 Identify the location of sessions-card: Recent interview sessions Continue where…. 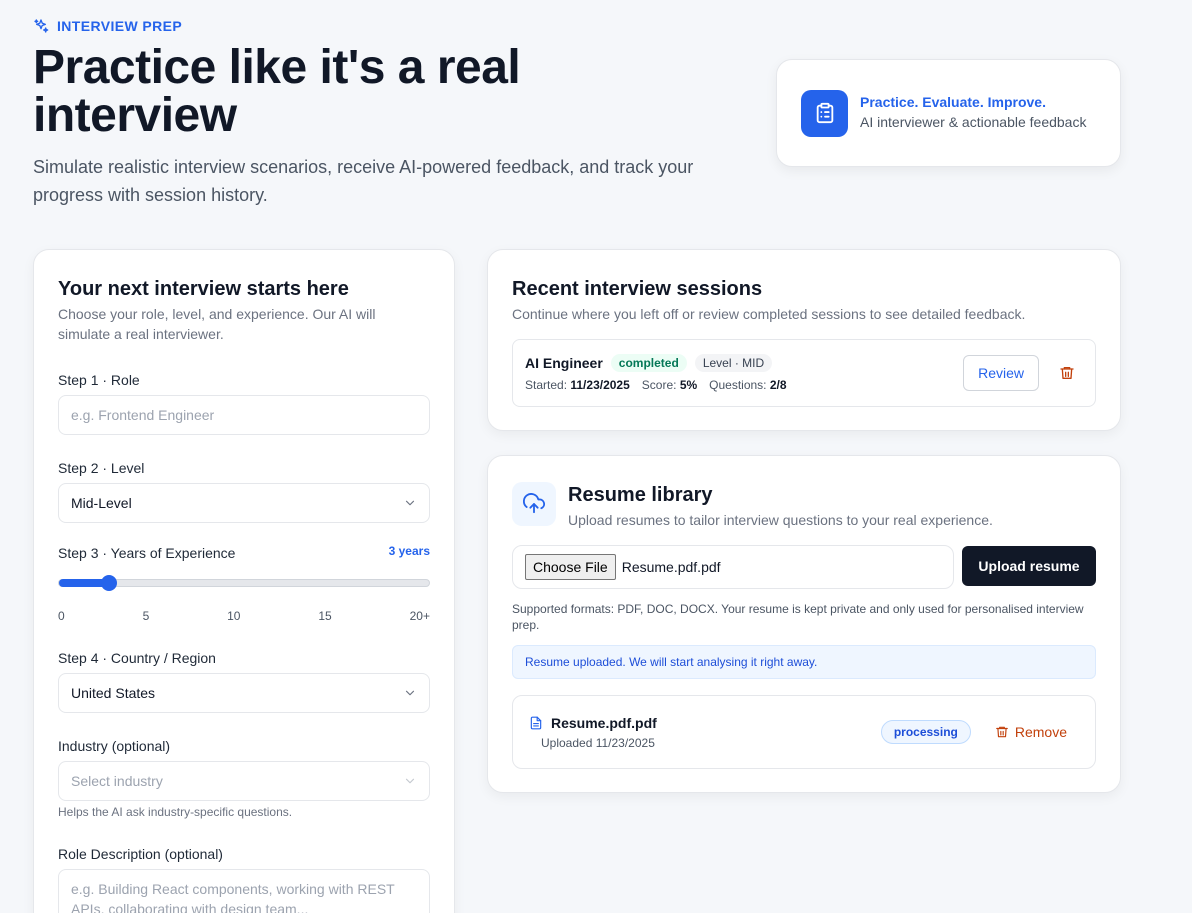
(804, 340).